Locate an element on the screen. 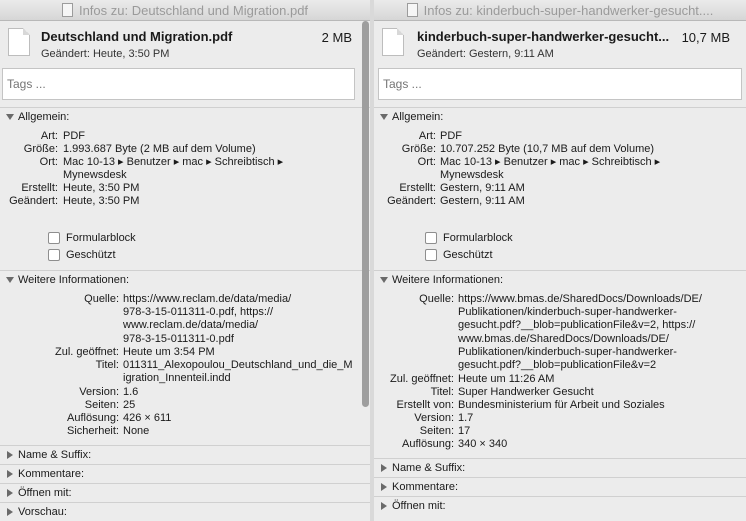 The height and width of the screenshot is (521, 746). security-label: Sicherheit: is located at coordinates (93, 431).